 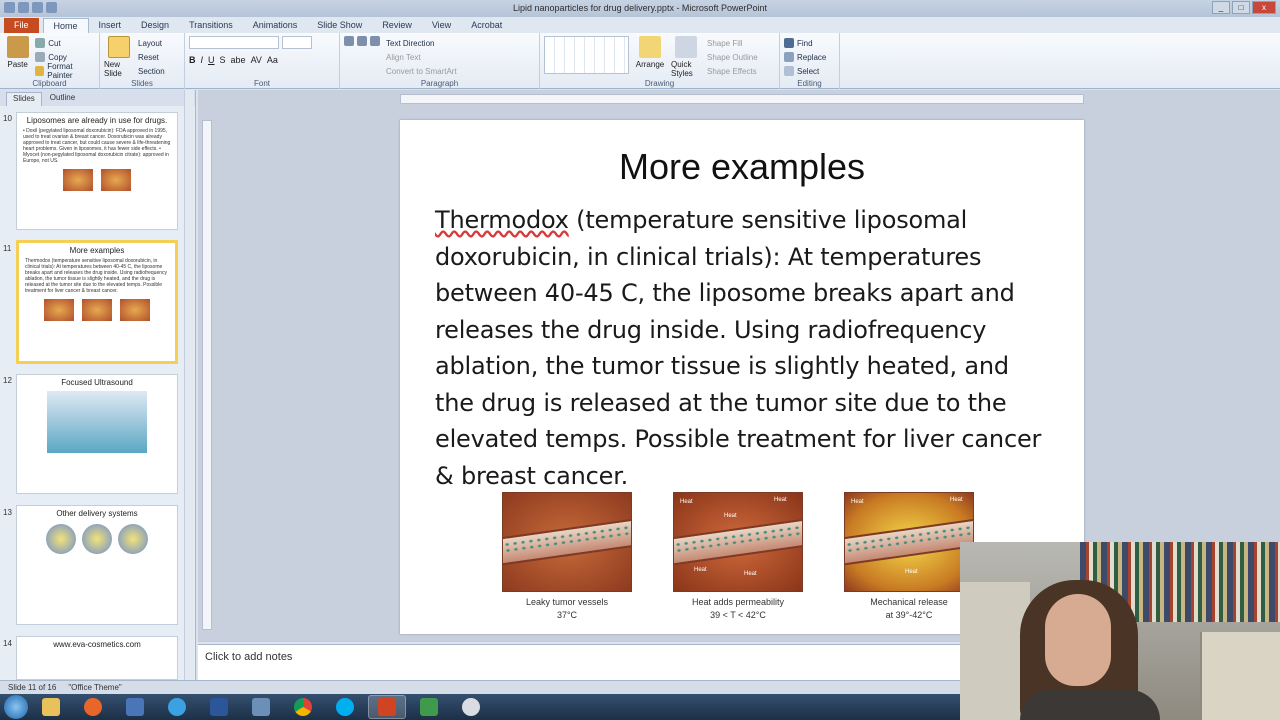 I want to click on section-button: Section, so click(x=151, y=71).